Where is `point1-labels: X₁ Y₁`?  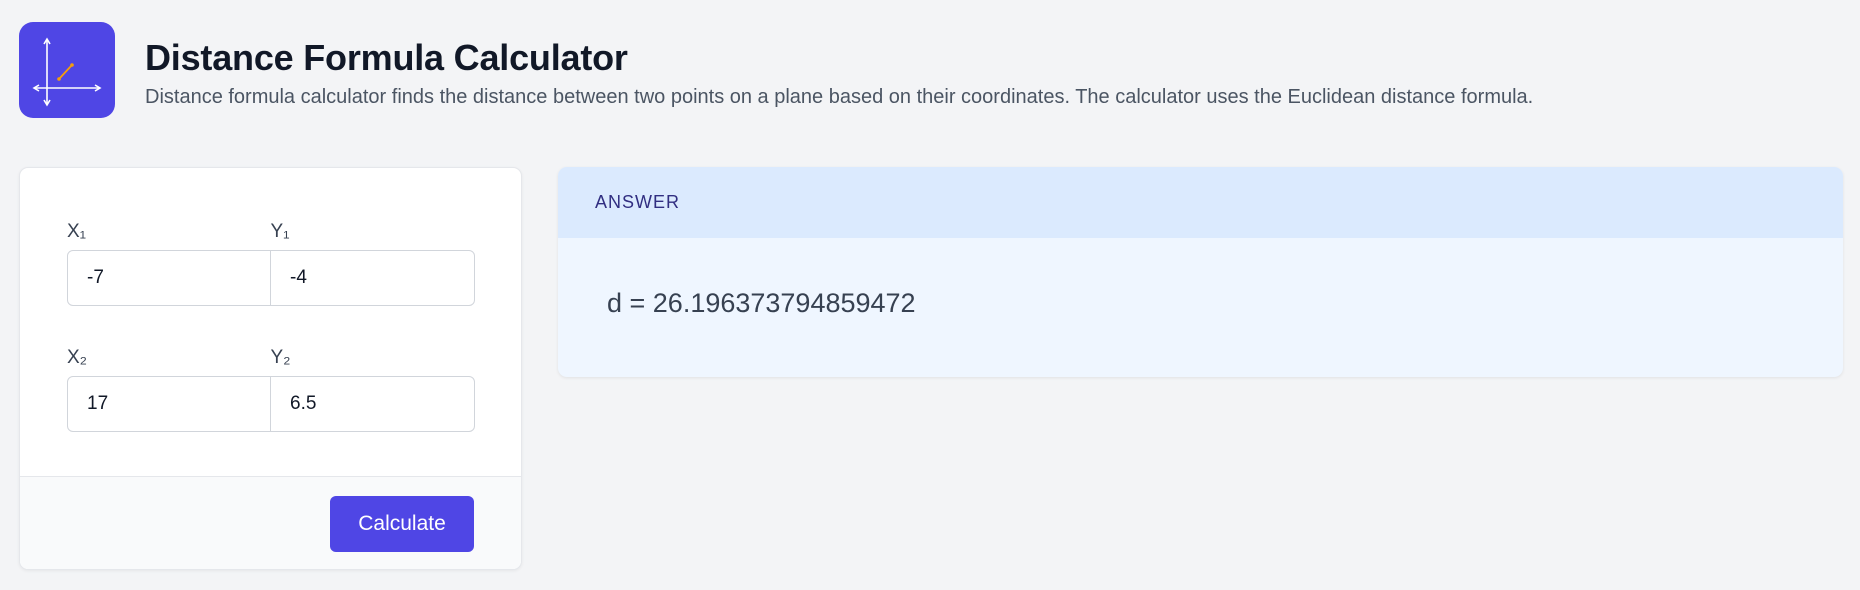
point1-labels: X₁ Y₁ is located at coordinates (270, 232).